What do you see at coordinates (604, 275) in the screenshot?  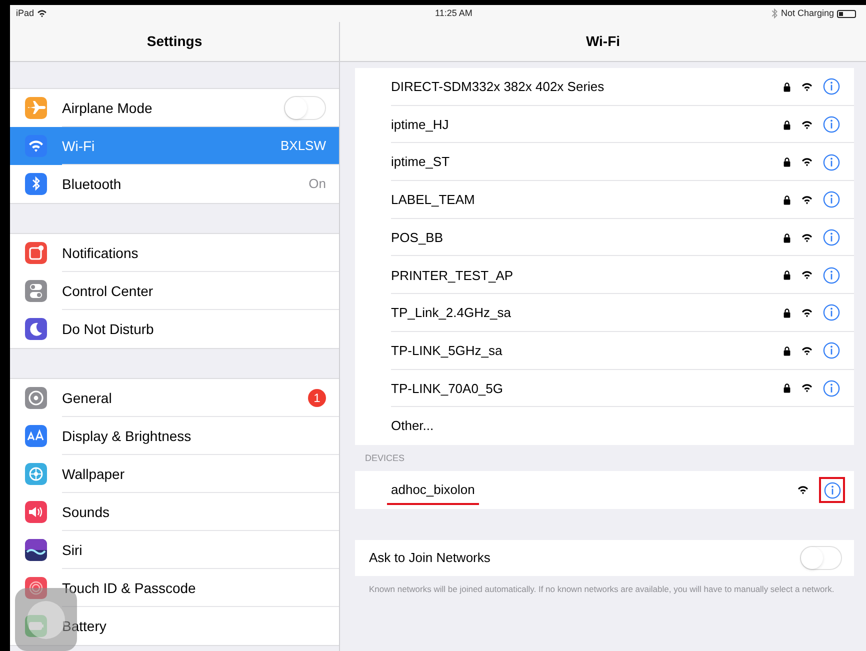 I see `network-row: PRINTER_TEST_AP` at bounding box center [604, 275].